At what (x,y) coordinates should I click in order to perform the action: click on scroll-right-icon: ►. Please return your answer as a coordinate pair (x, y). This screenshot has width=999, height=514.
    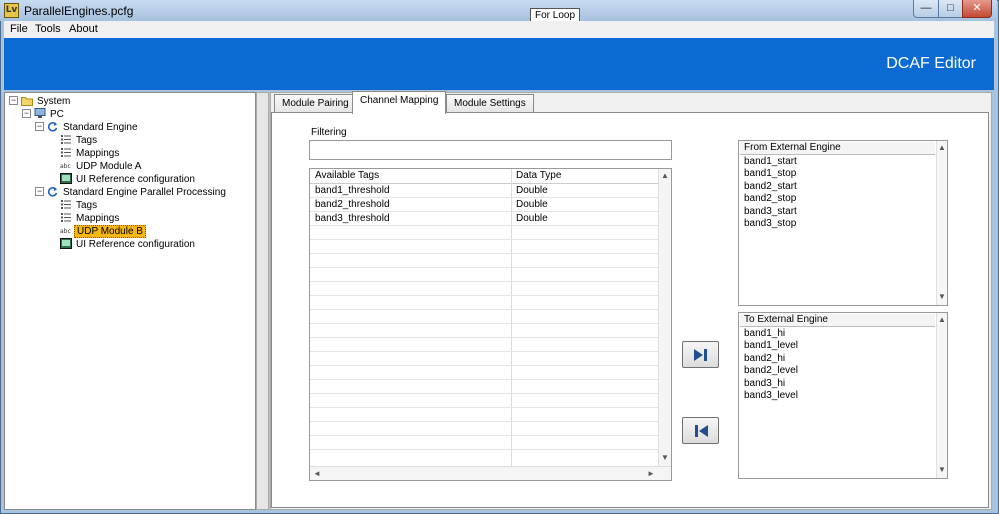
    Looking at the image, I should click on (651, 474).